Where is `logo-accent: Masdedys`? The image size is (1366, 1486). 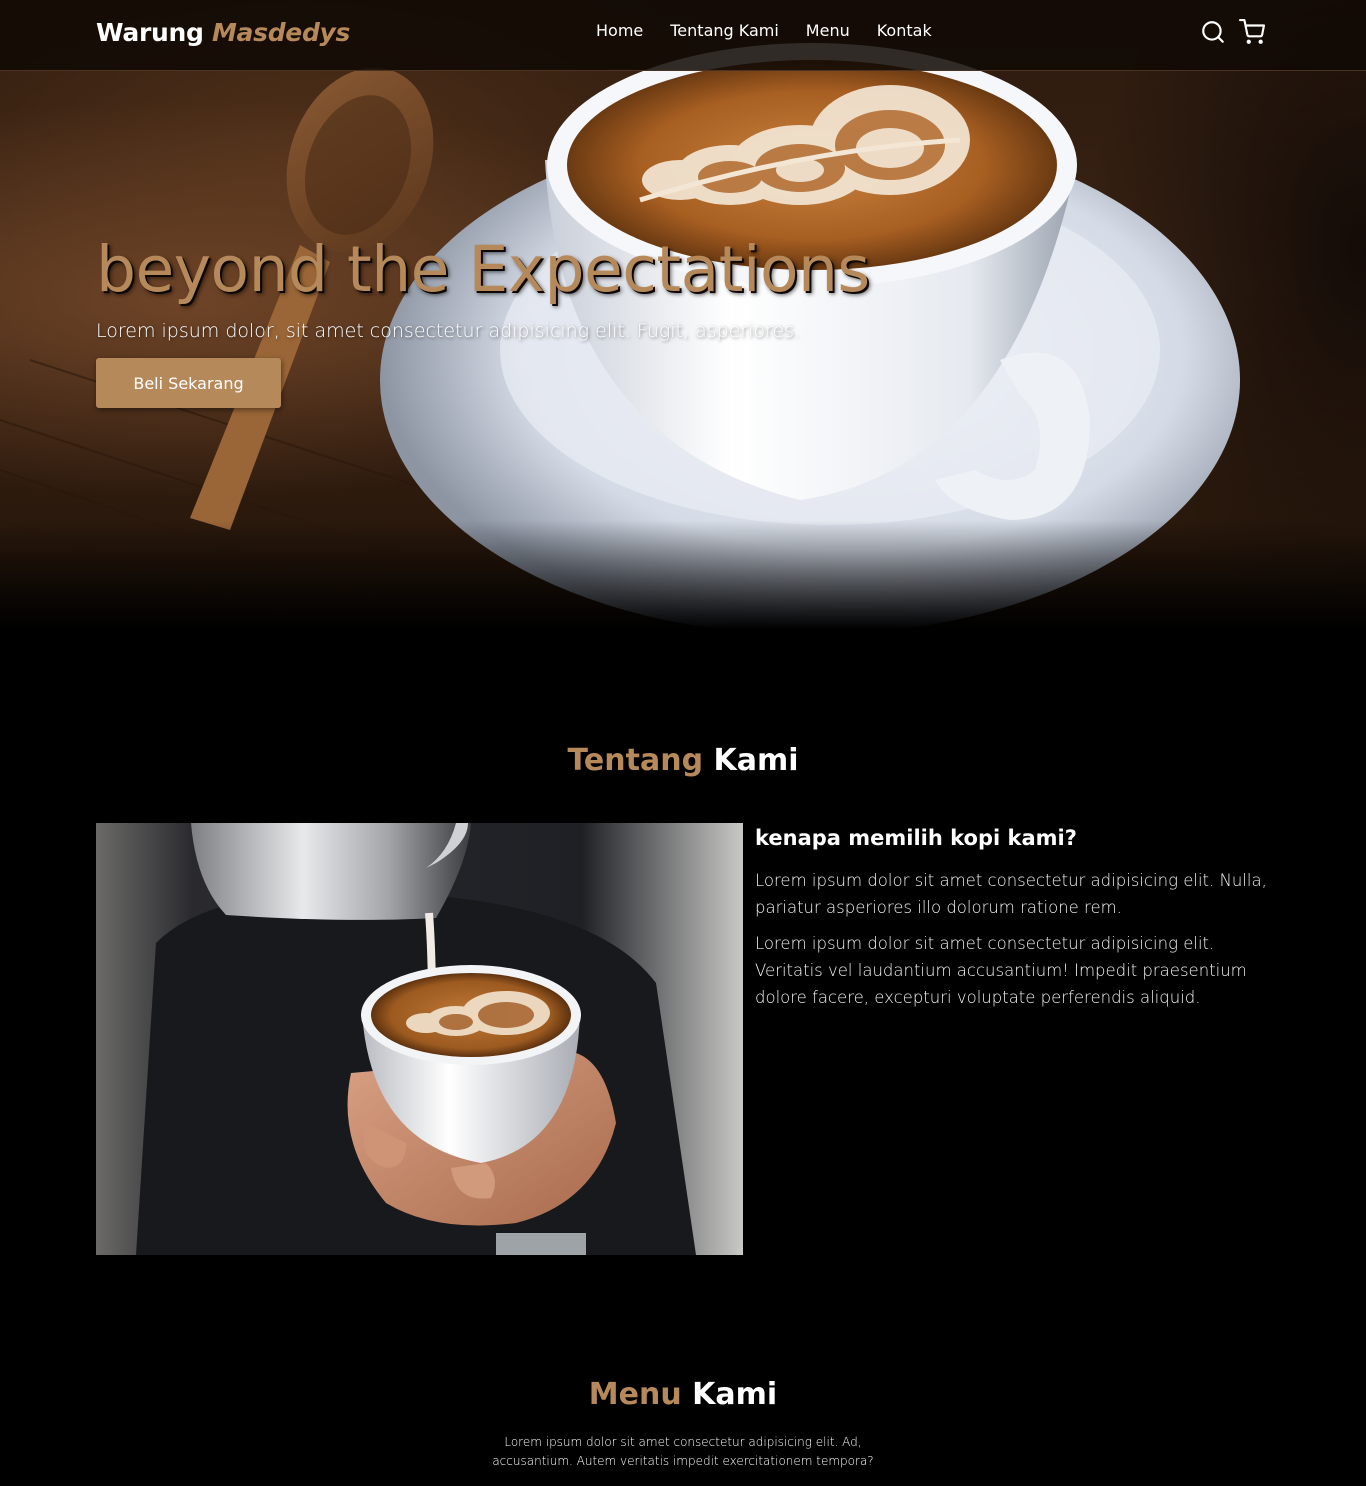
logo-accent: Masdedys is located at coordinates (281, 32).